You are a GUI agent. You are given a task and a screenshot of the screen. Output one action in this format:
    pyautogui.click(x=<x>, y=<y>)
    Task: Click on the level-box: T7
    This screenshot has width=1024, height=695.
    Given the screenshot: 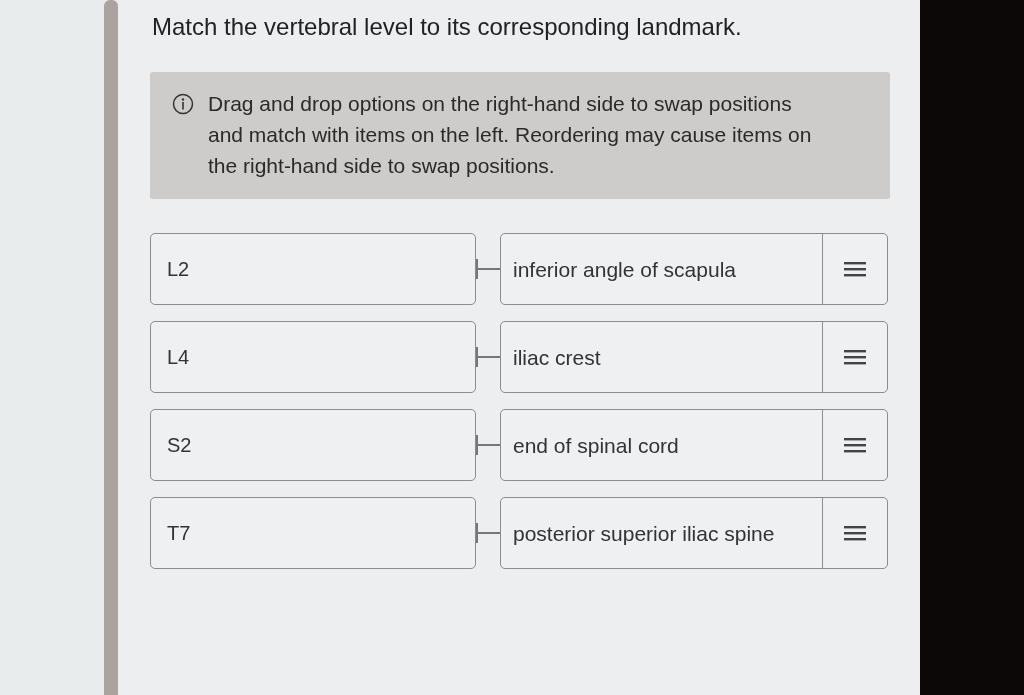 What is the action you would take?
    pyautogui.click(x=313, y=533)
    